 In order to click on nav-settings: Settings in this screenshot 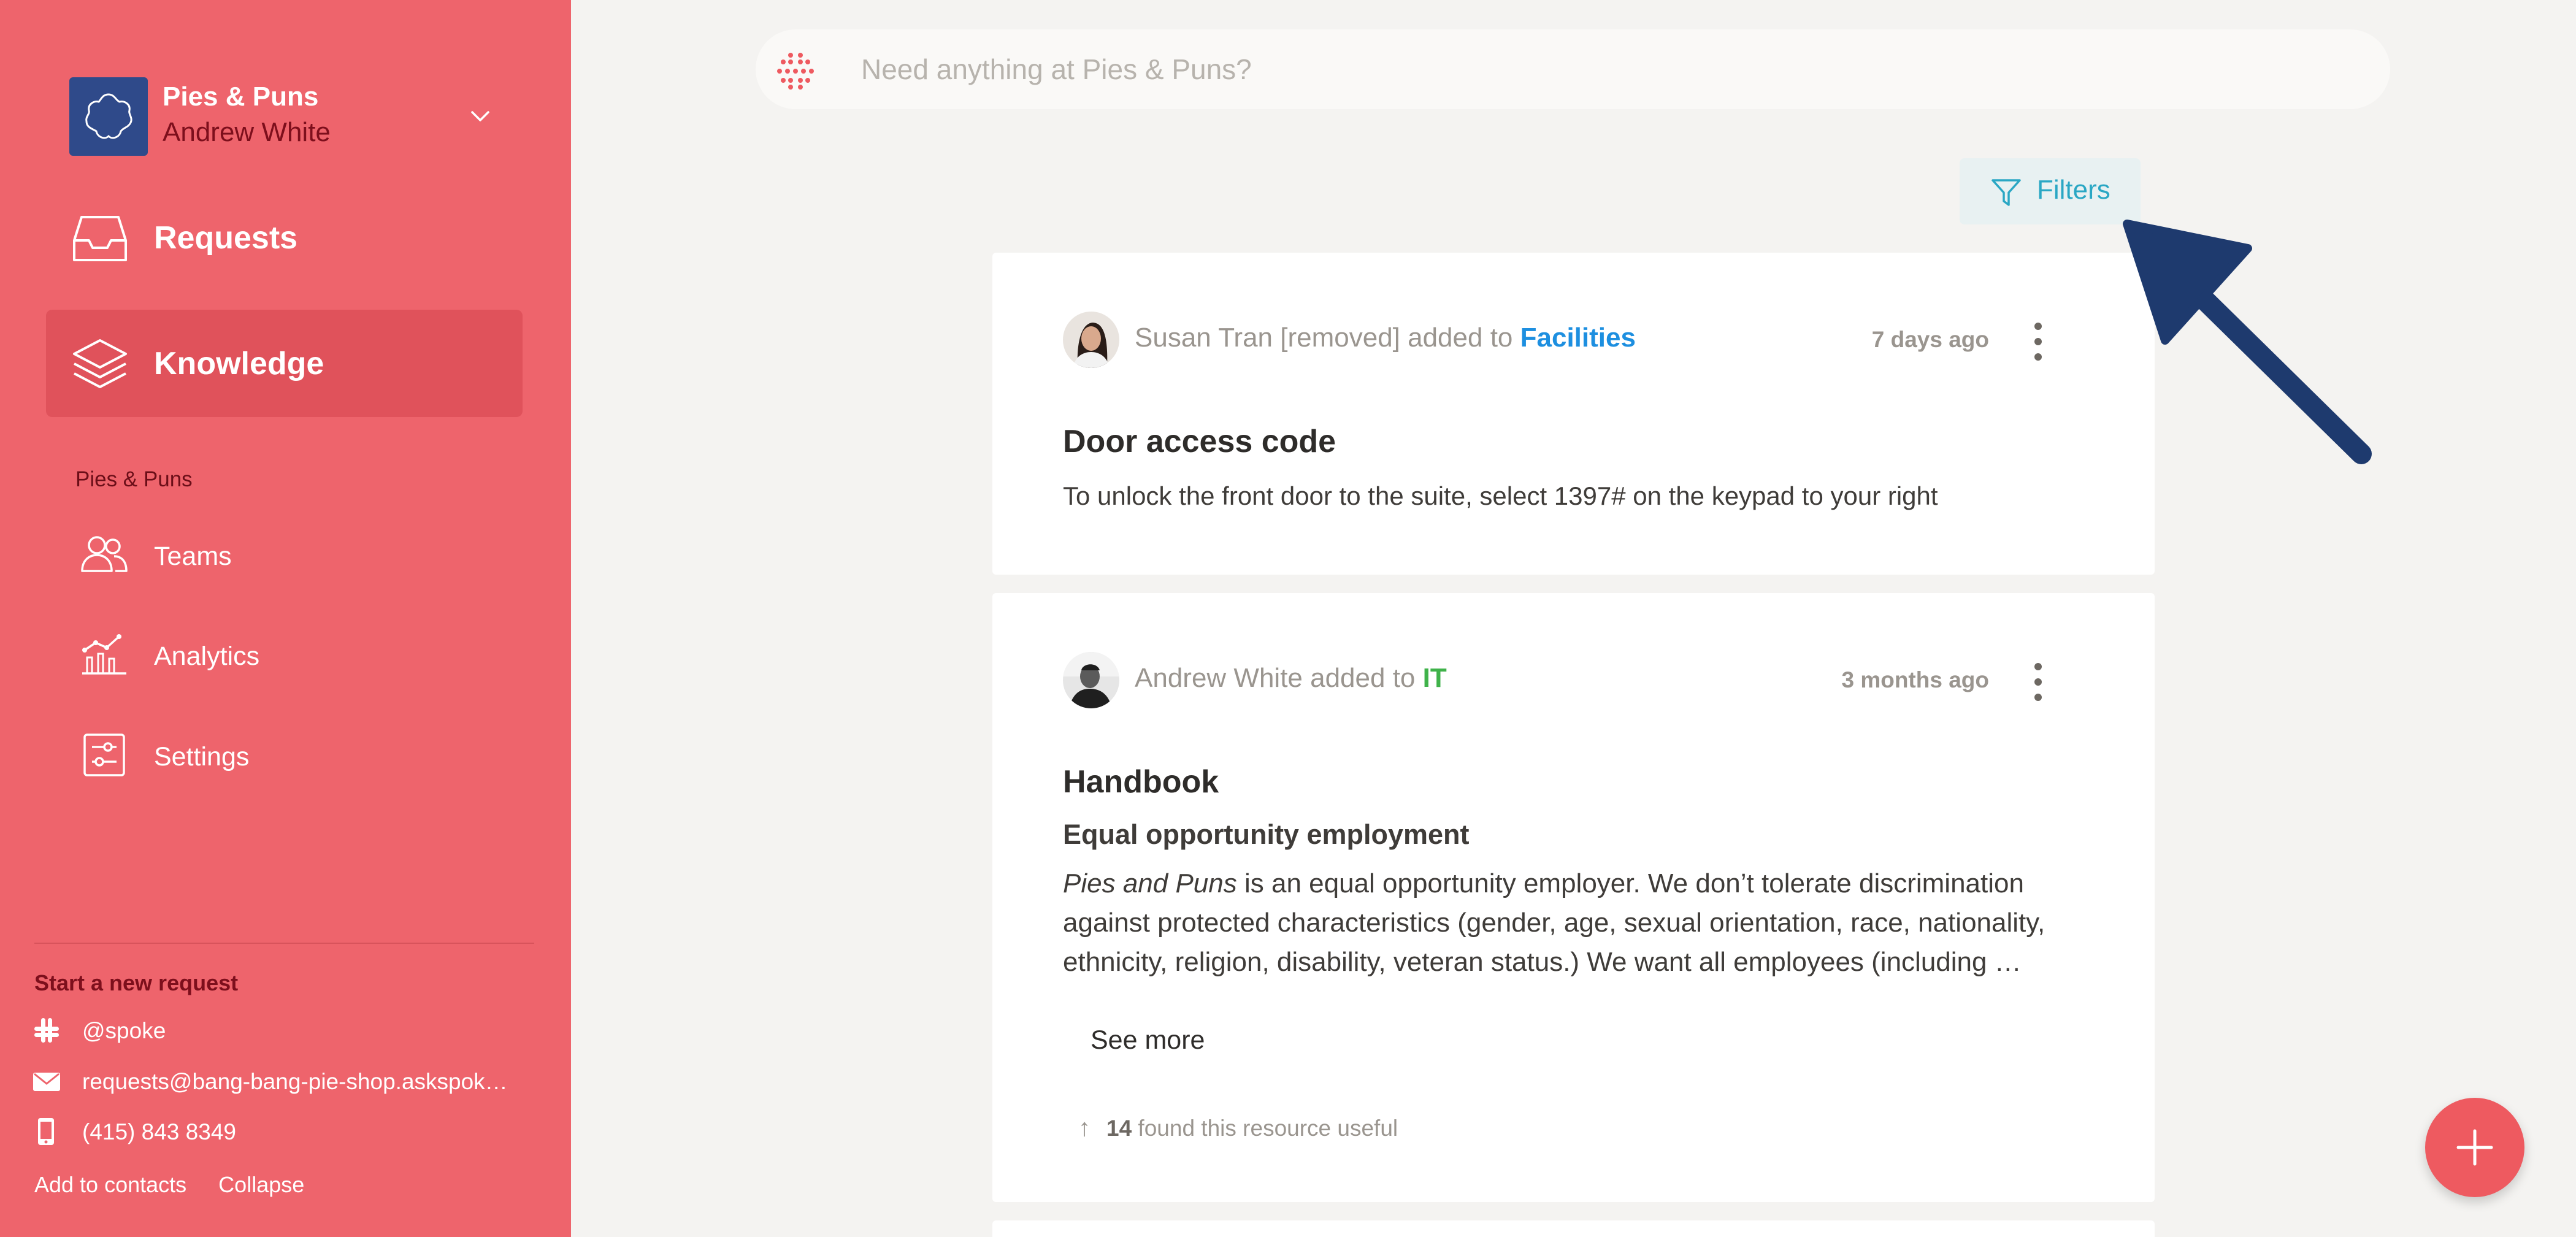, I will do `click(288, 753)`.